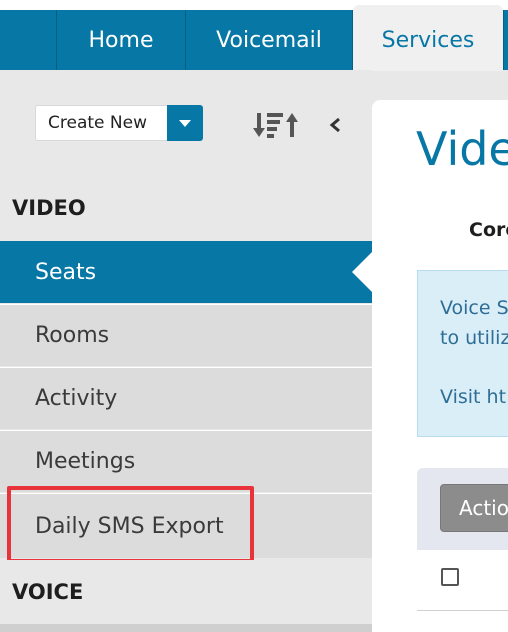  I want to click on info-text: Voice S, so click(474, 308).